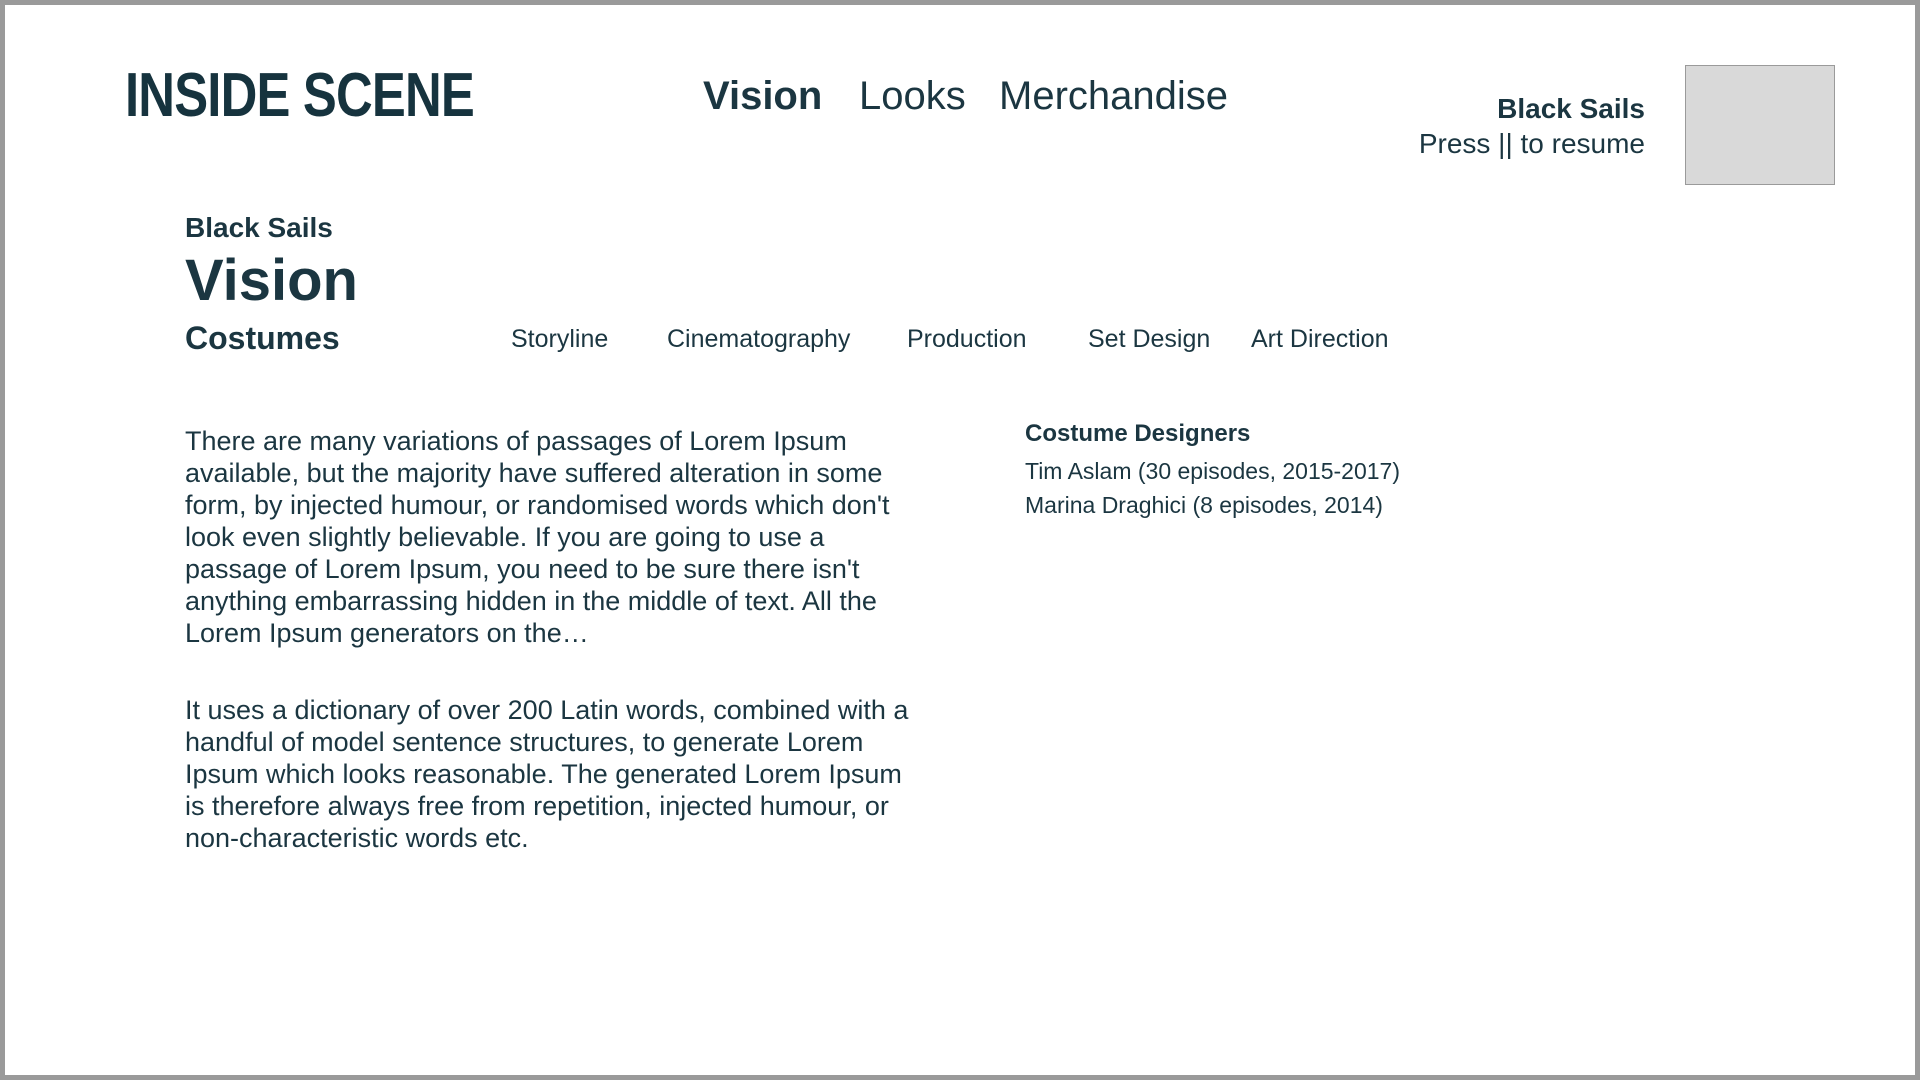 This screenshot has height=1080, width=1920. Describe the element at coordinates (1138, 433) in the screenshot. I see `costume-designers-heading: Costume Designers` at that location.